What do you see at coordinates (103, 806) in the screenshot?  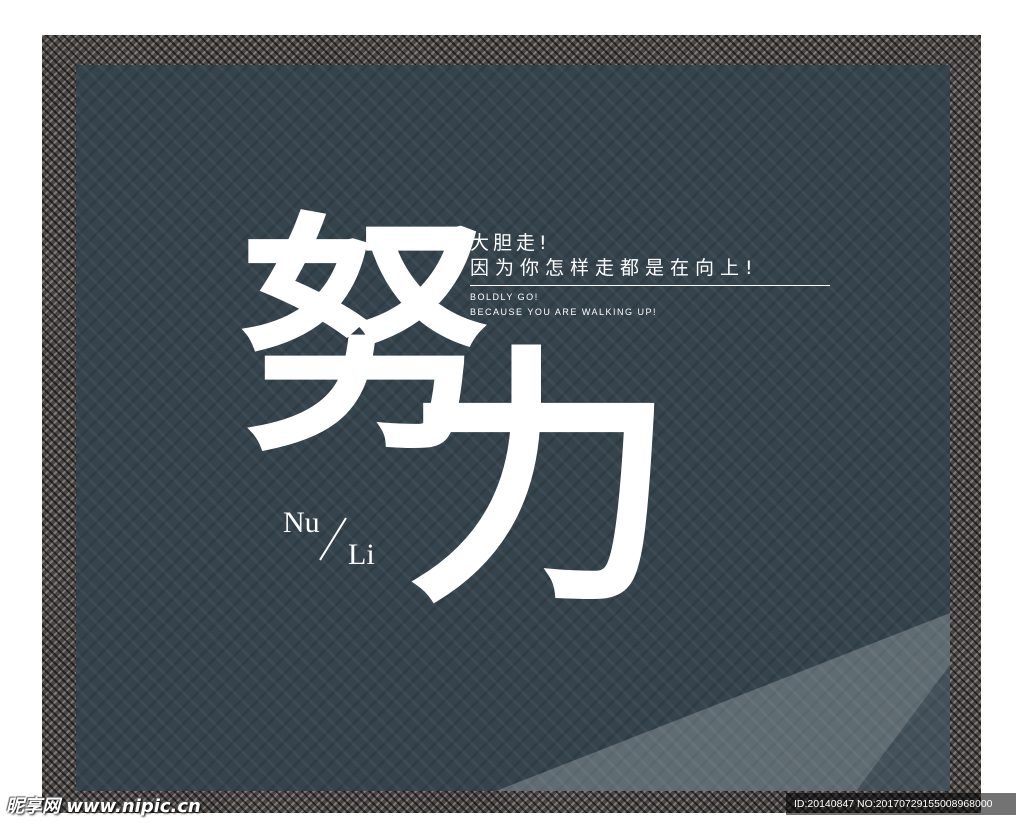 I see `site-watermark: 昵享网 www.nipic.cn` at bounding box center [103, 806].